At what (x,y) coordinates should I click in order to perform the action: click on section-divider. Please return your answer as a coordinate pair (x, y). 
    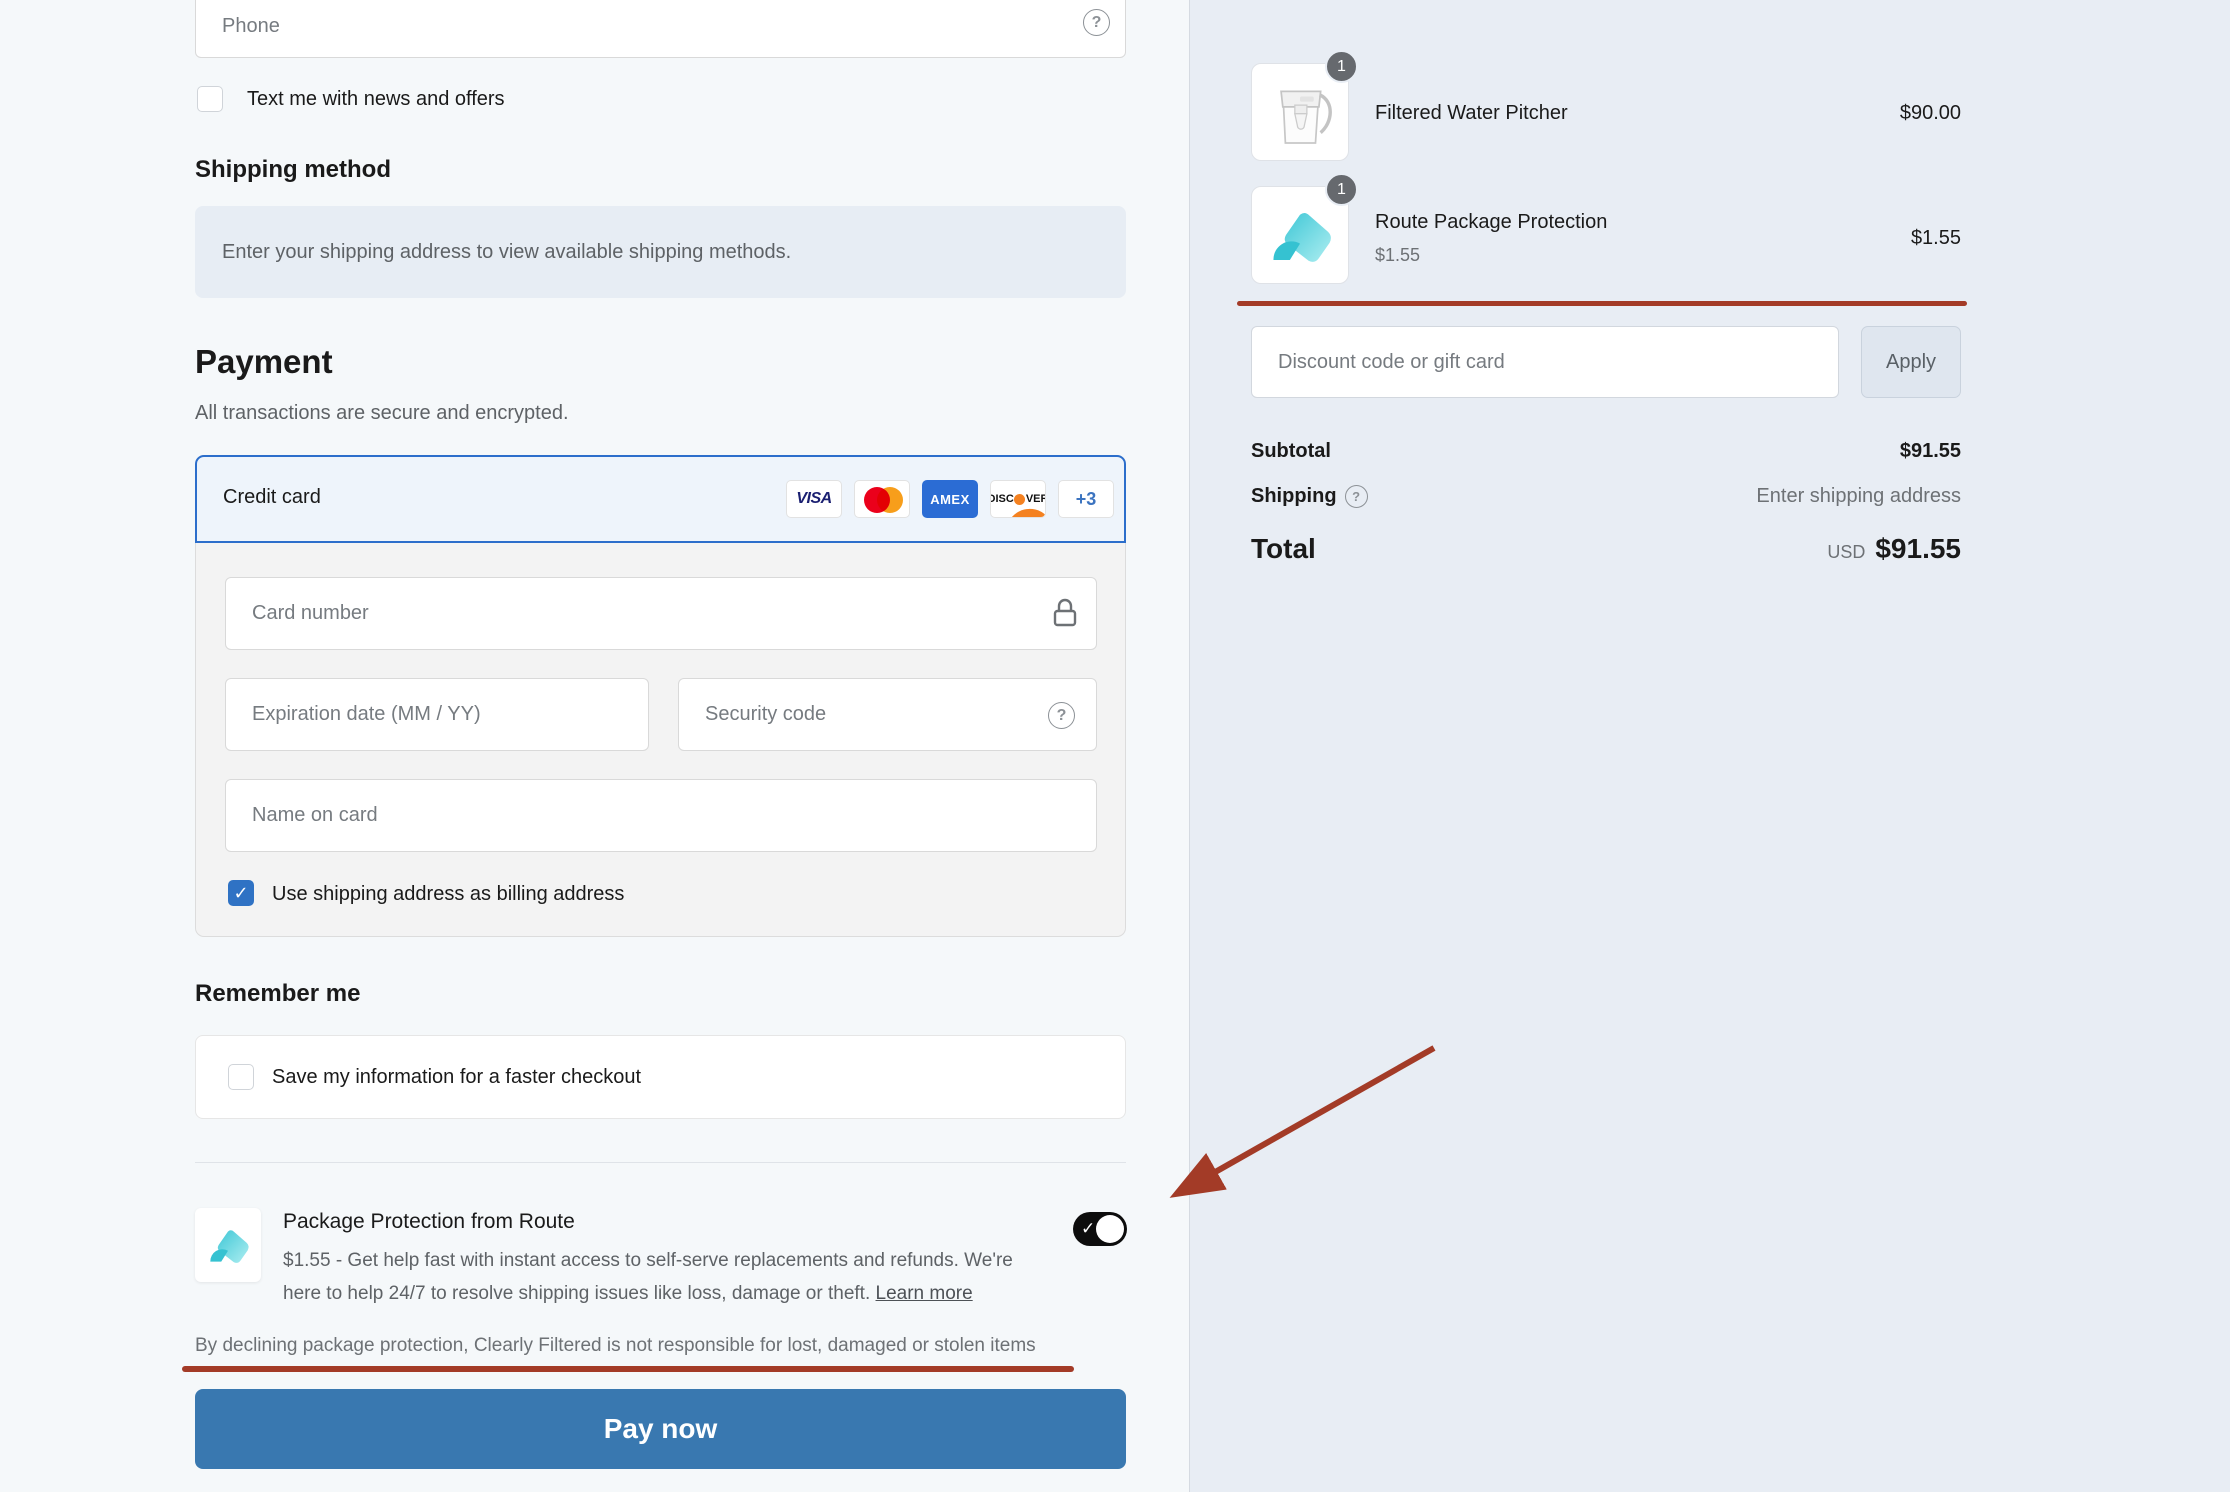
    Looking at the image, I should click on (660, 1162).